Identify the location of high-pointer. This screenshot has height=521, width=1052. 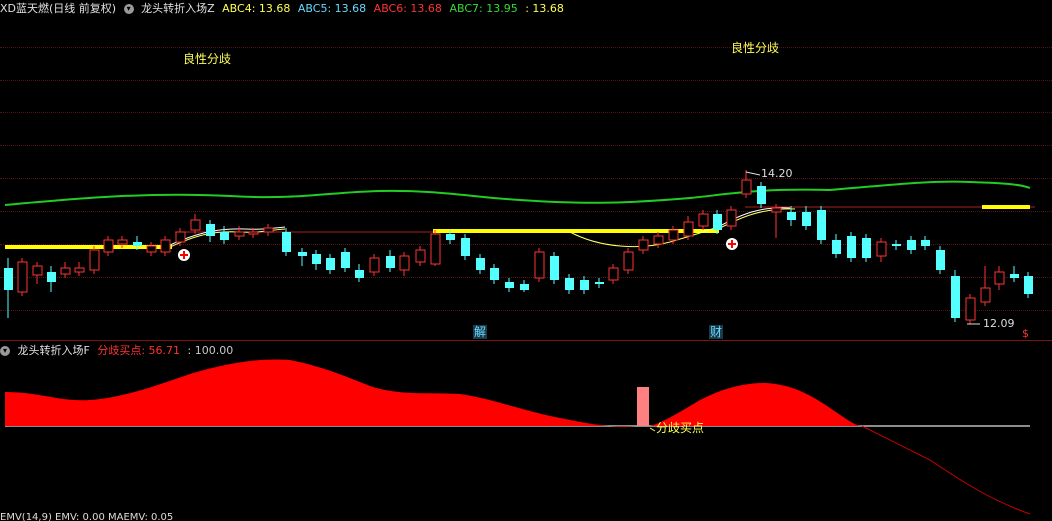
(753, 173).